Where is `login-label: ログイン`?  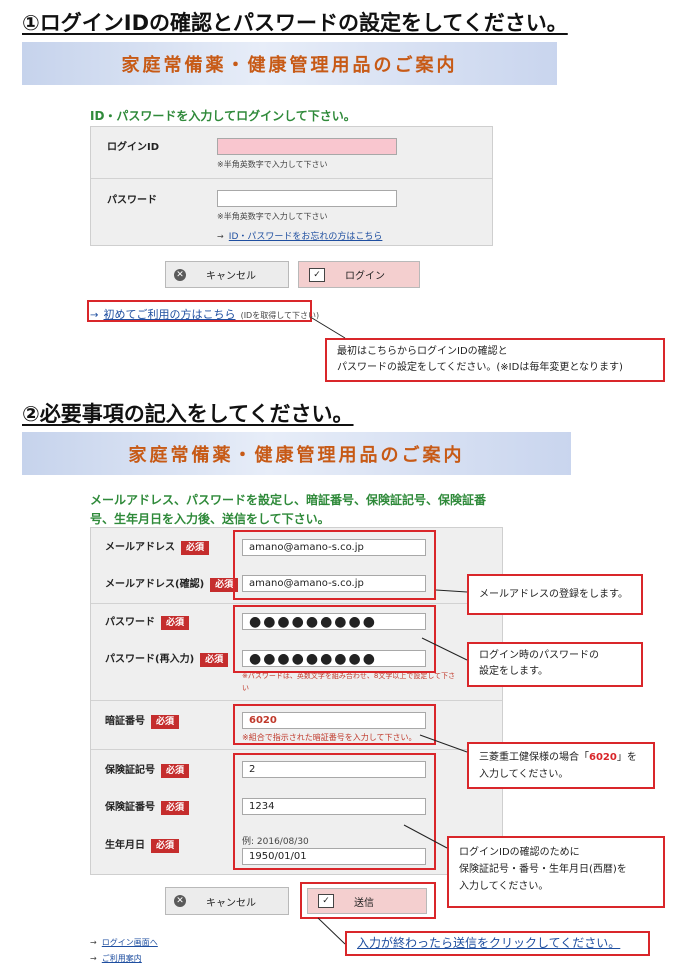
login-label: ログイン is located at coordinates (365, 276).